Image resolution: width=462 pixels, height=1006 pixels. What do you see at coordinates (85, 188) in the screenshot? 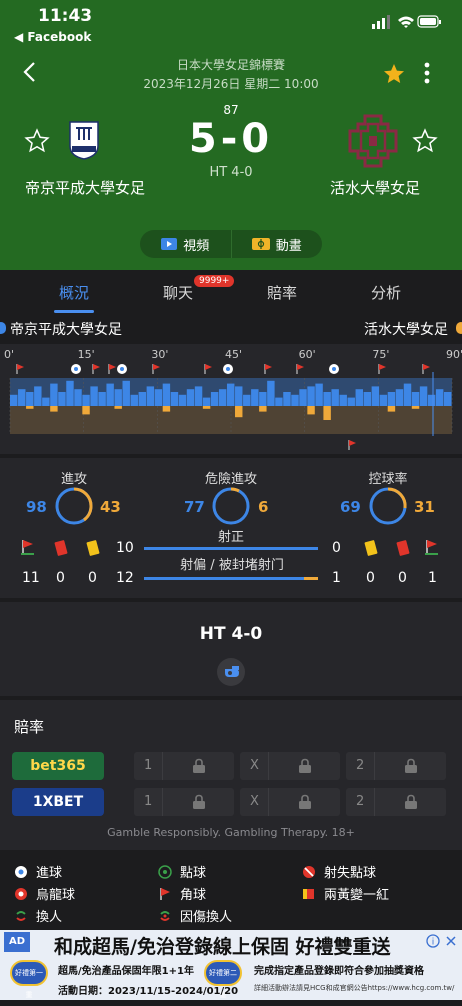
I see `home-team-name: 帝京平成大學女足` at bounding box center [85, 188].